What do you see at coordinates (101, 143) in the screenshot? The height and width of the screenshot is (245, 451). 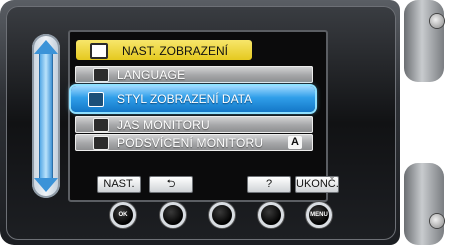 I see `backlight-icon` at bounding box center [101, 143].